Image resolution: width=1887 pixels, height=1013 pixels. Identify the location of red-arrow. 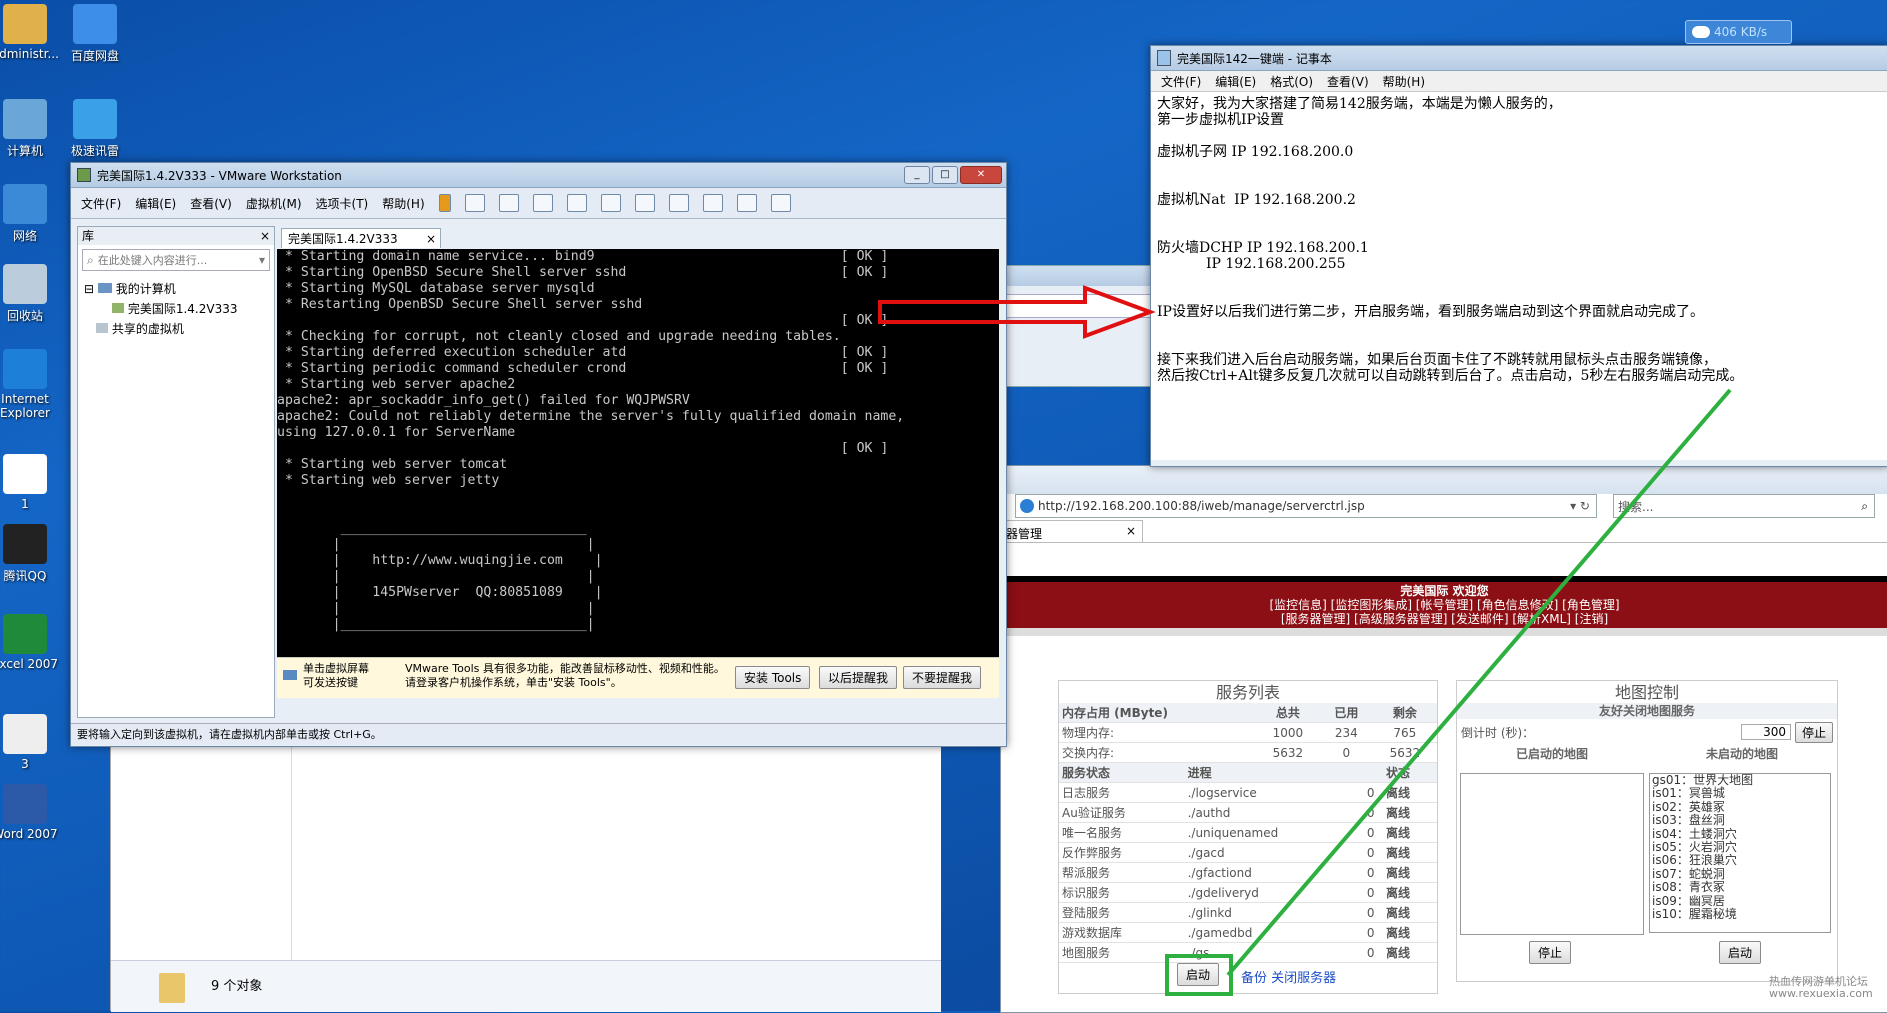
(1017, 312).